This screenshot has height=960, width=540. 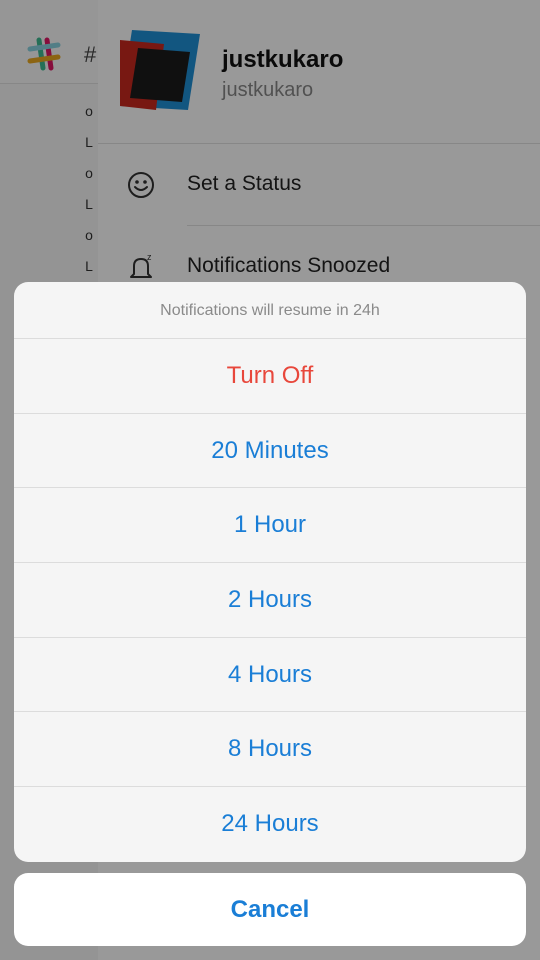 I want to click on snooze-1-hour-button: 1 Hour, so click(x=270, y=526).